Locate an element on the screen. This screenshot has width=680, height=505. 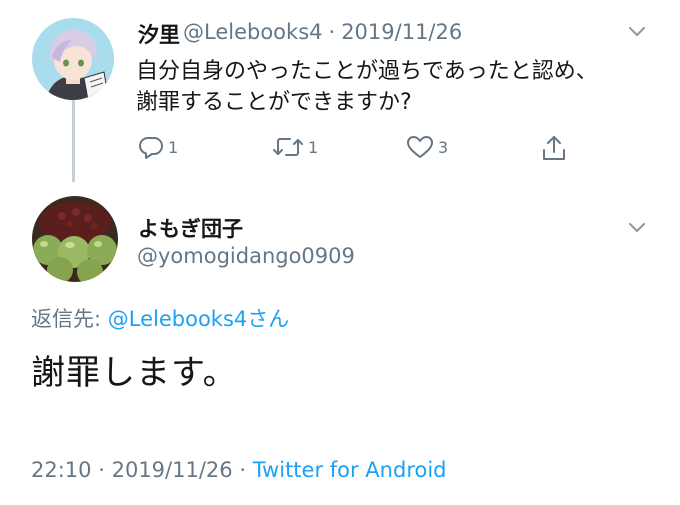
like-button: 3 is located at coordinates (427, 147).